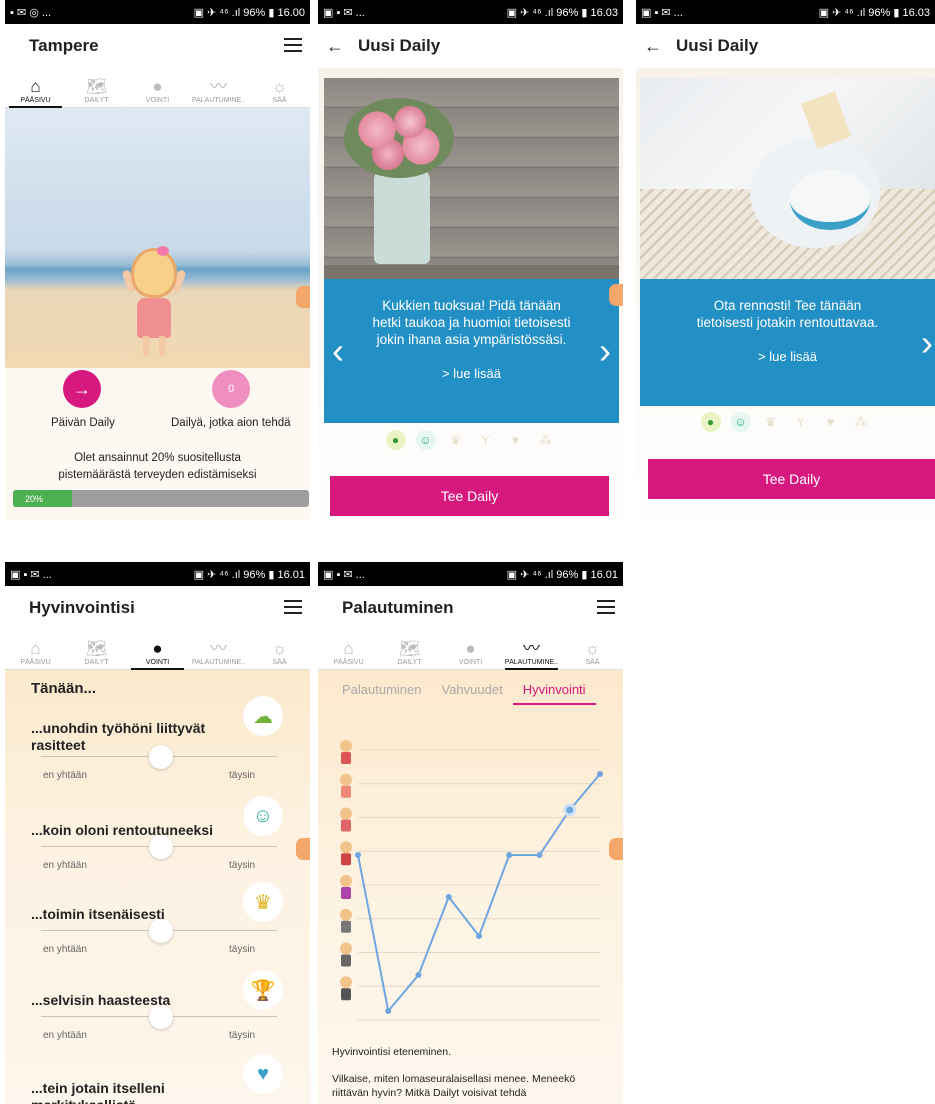 The height and width of the screenshot is (1104, 935). I want to click on prev-arrow-icon: ‹, so click(338, 351).